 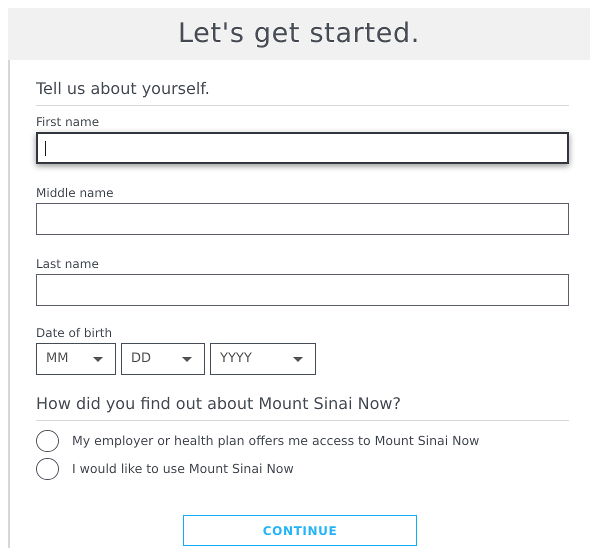 I want to click on field-label: Date of birth, so click(x=75, y=333).